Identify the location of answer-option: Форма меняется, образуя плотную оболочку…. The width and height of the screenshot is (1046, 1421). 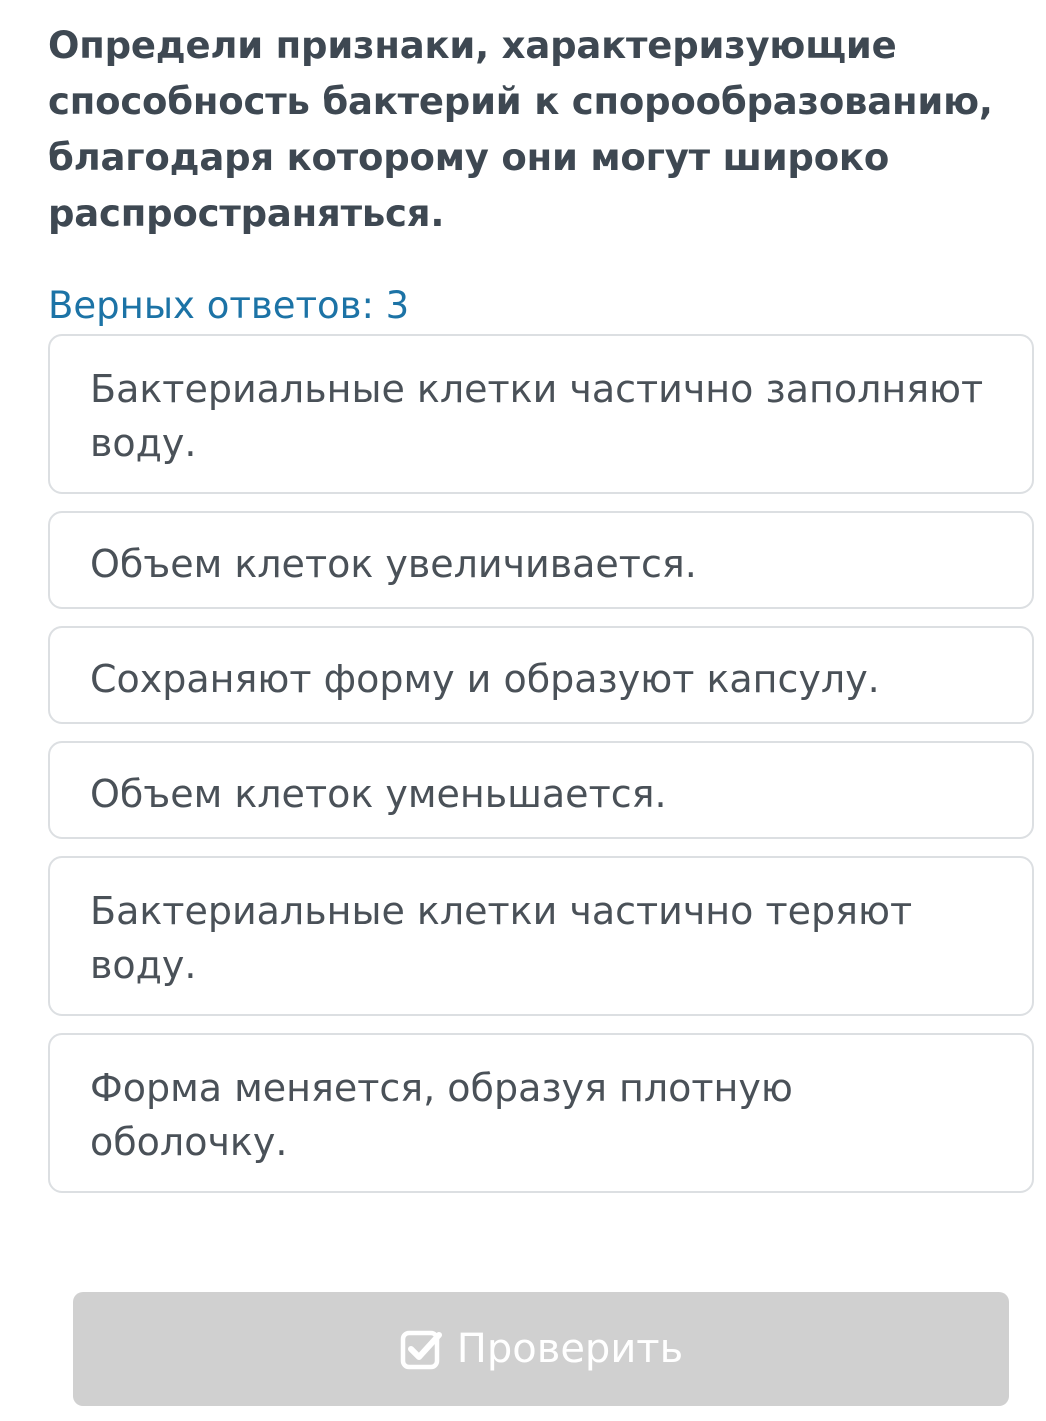
(541, 1113).